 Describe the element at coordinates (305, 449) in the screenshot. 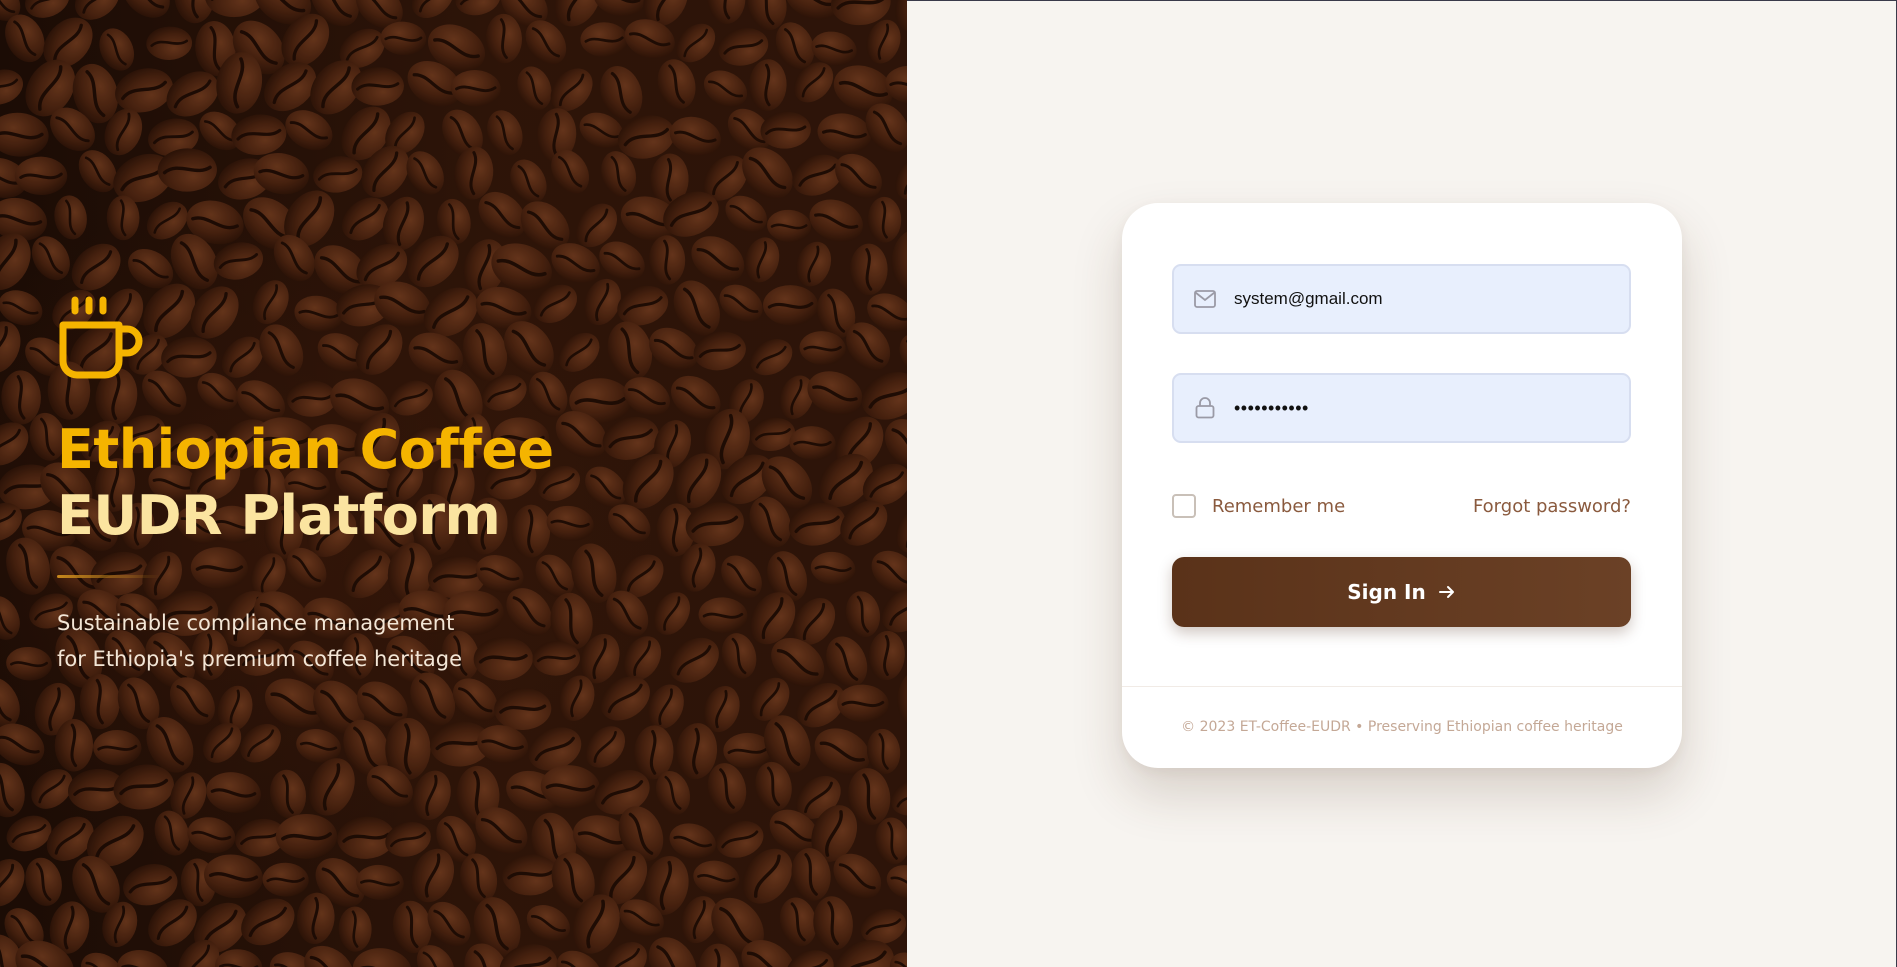

I see `brand-title-line1: Ethiopian Coffee` at that location.